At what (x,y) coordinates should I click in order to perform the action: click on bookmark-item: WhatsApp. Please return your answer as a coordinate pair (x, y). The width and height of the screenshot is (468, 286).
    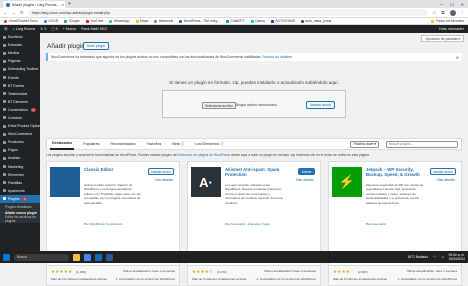
    Looking at the image, I should click on (119, 21).